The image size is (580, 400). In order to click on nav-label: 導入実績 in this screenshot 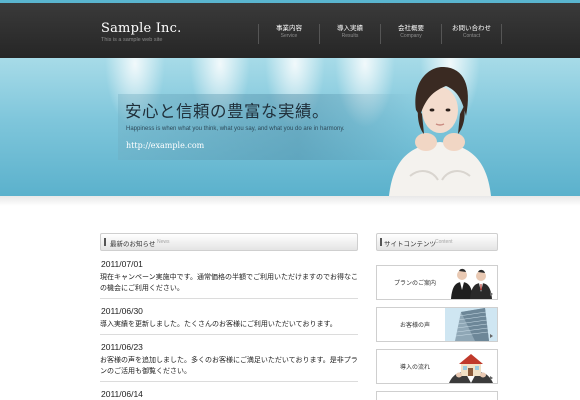, I will do `click(350, 28)`.